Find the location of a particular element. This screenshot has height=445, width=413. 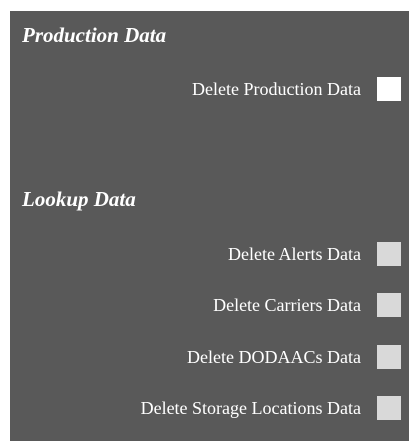

delete-storage-locations-data-row: Delete Storage Locations Data is located at coordinates (275, 408).